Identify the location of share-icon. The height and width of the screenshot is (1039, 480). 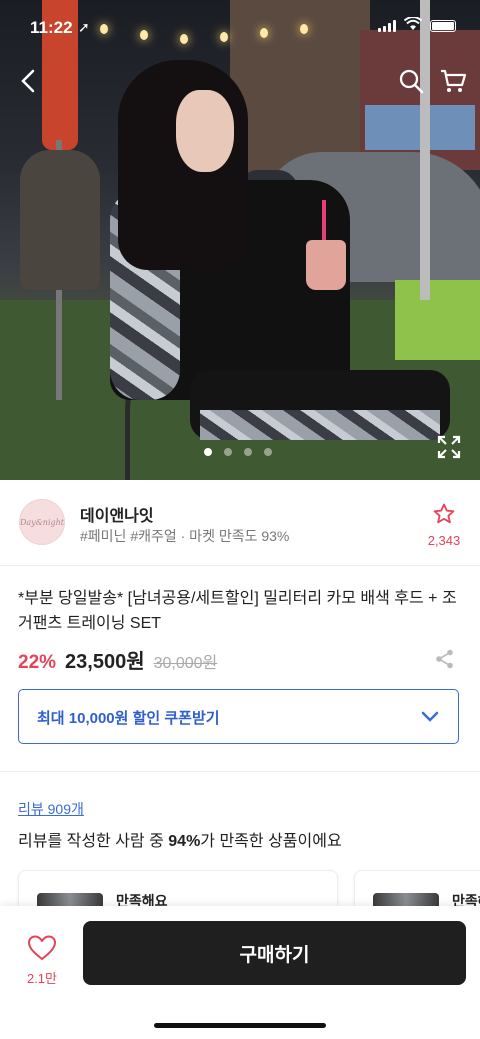
(445, 659).